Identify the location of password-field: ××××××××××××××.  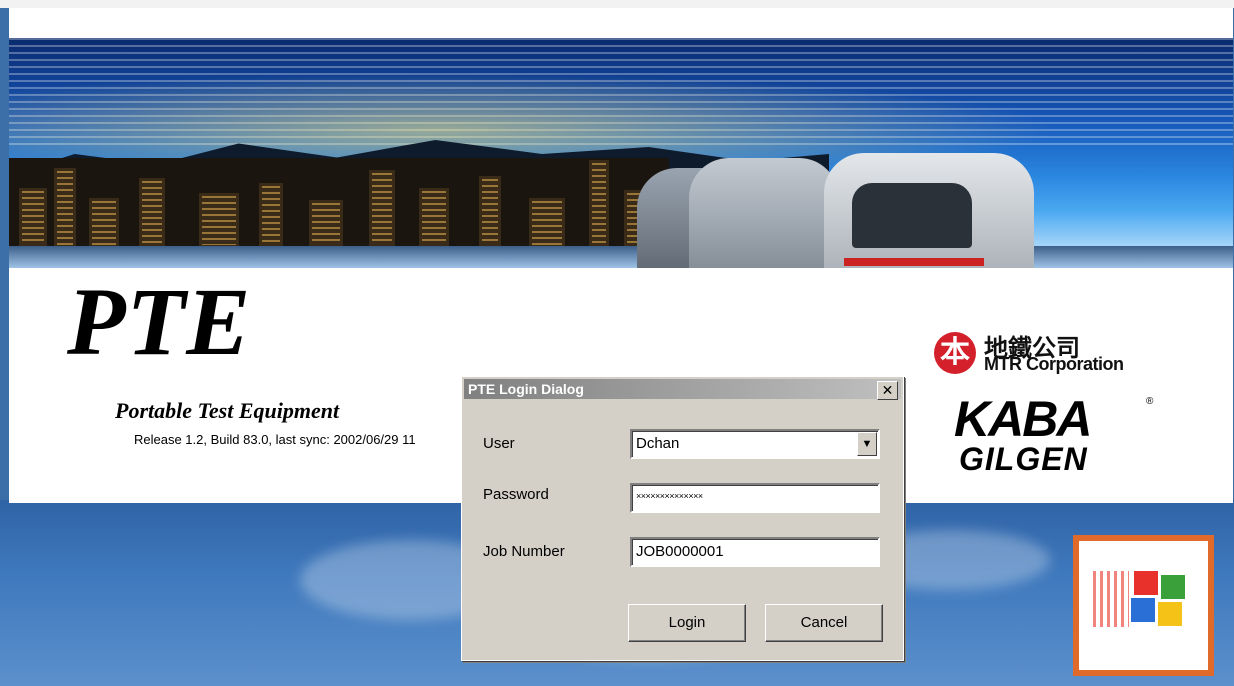
(755, 498).